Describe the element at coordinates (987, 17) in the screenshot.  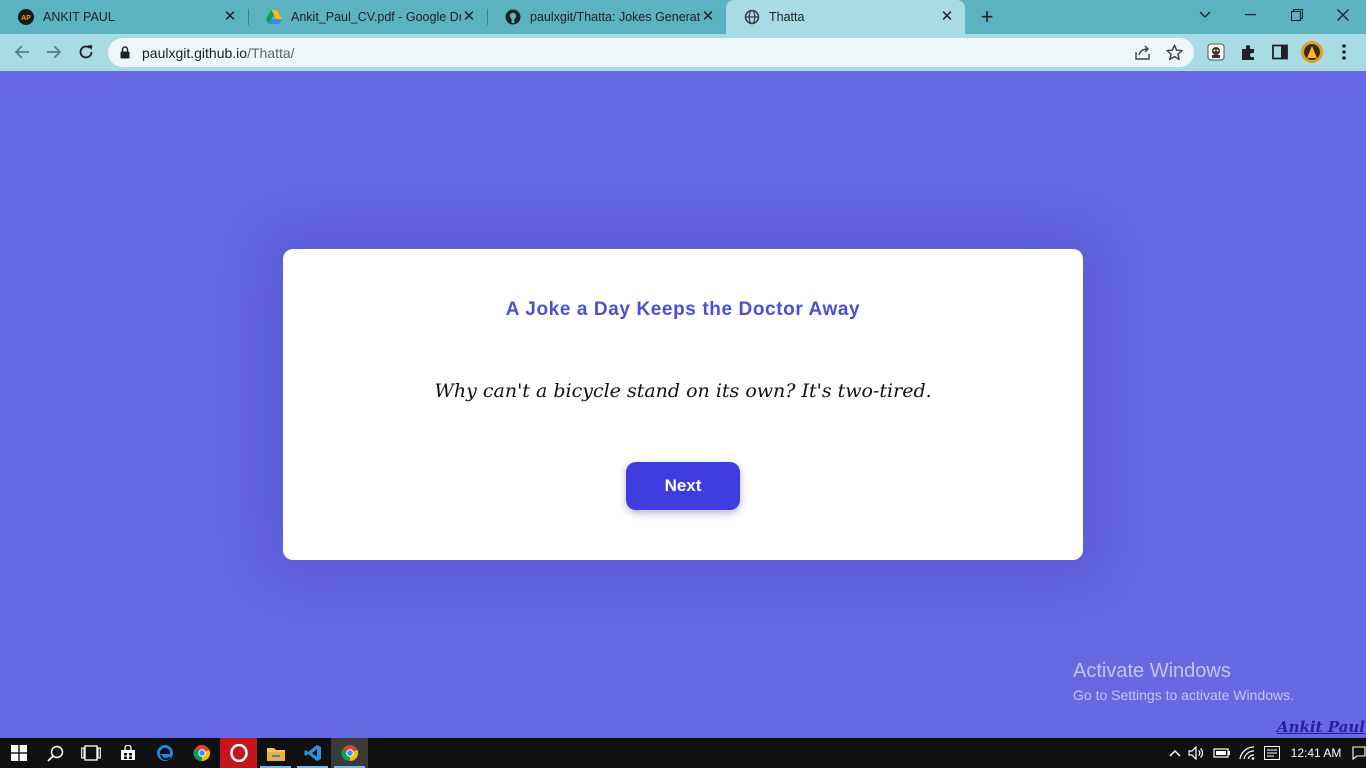
I see `new-tab-button: +` at that location.